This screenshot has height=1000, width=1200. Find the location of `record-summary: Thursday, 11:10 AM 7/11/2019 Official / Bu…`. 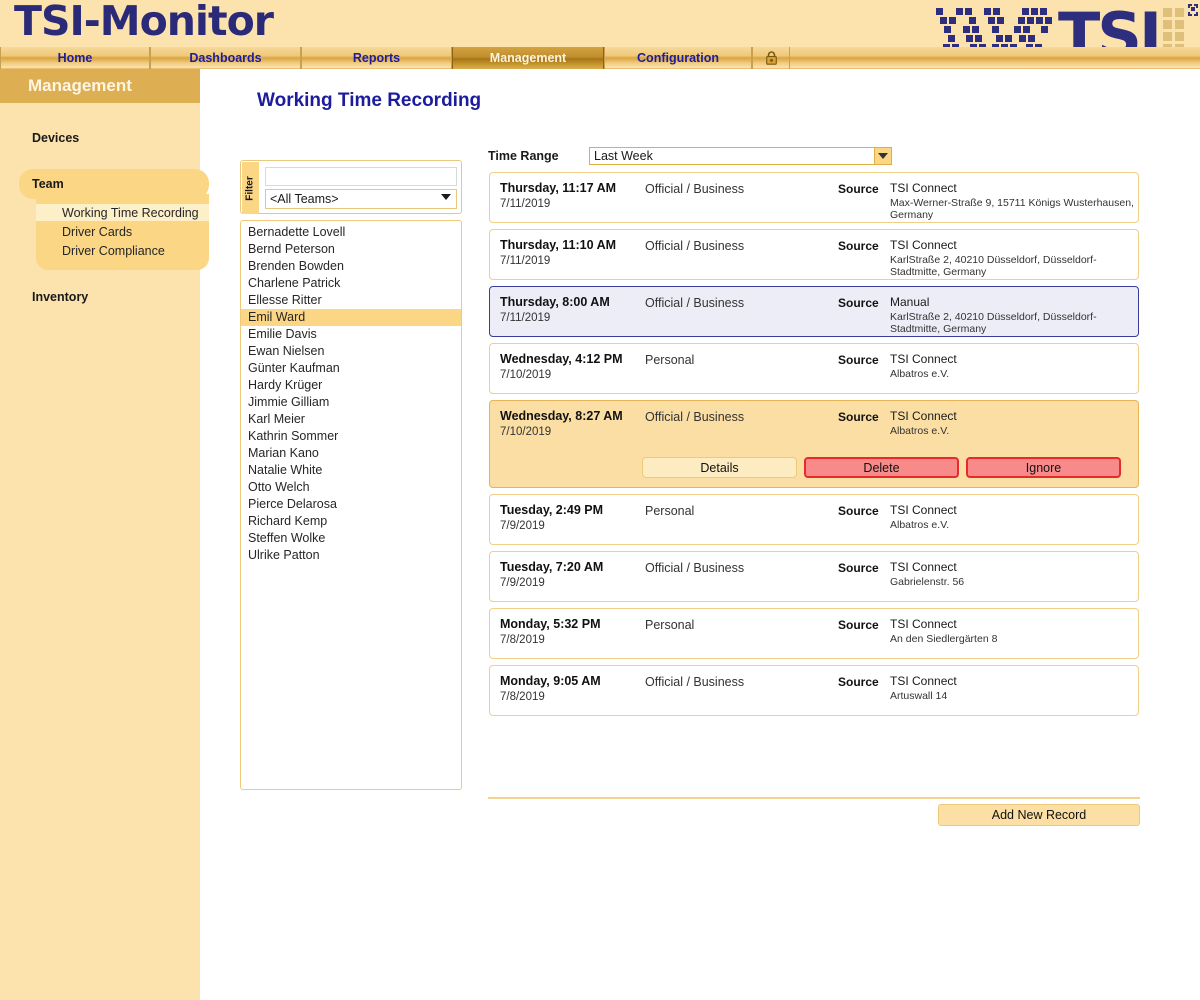

record-summary: Thursday, 11:10 AM 7/11/2019 Official / Bu… is located at coordinates (814, 258).